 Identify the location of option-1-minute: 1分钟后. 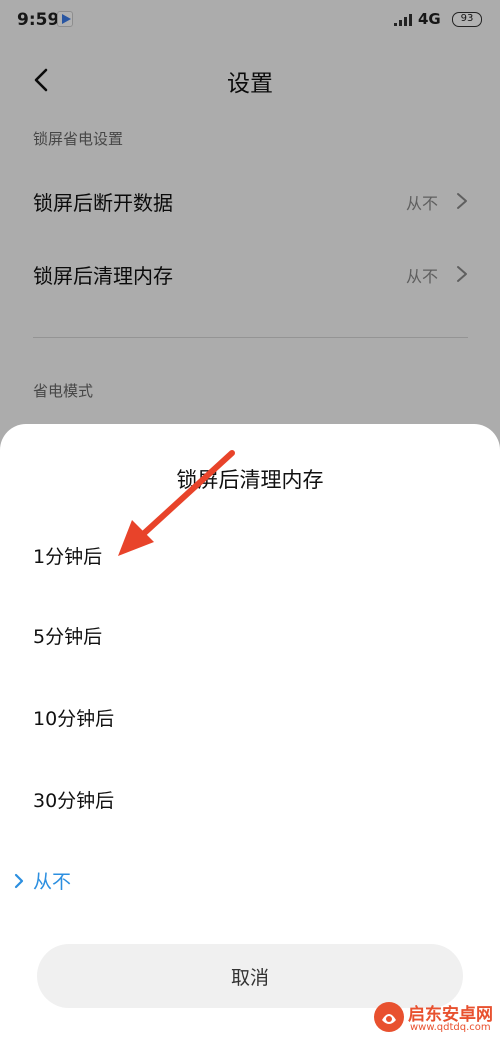
(250, 556).